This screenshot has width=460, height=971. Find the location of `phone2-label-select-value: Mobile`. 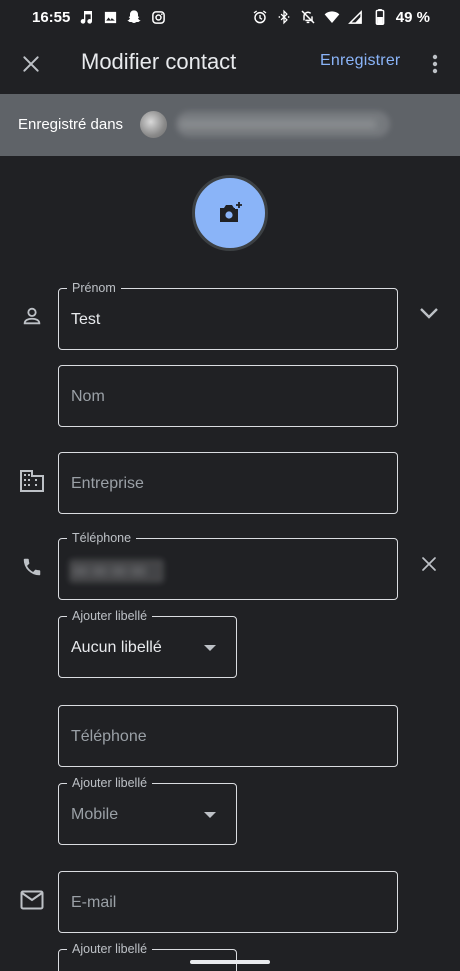

phone2-label-select-value: Mobile is located at coordinates (95, 814).